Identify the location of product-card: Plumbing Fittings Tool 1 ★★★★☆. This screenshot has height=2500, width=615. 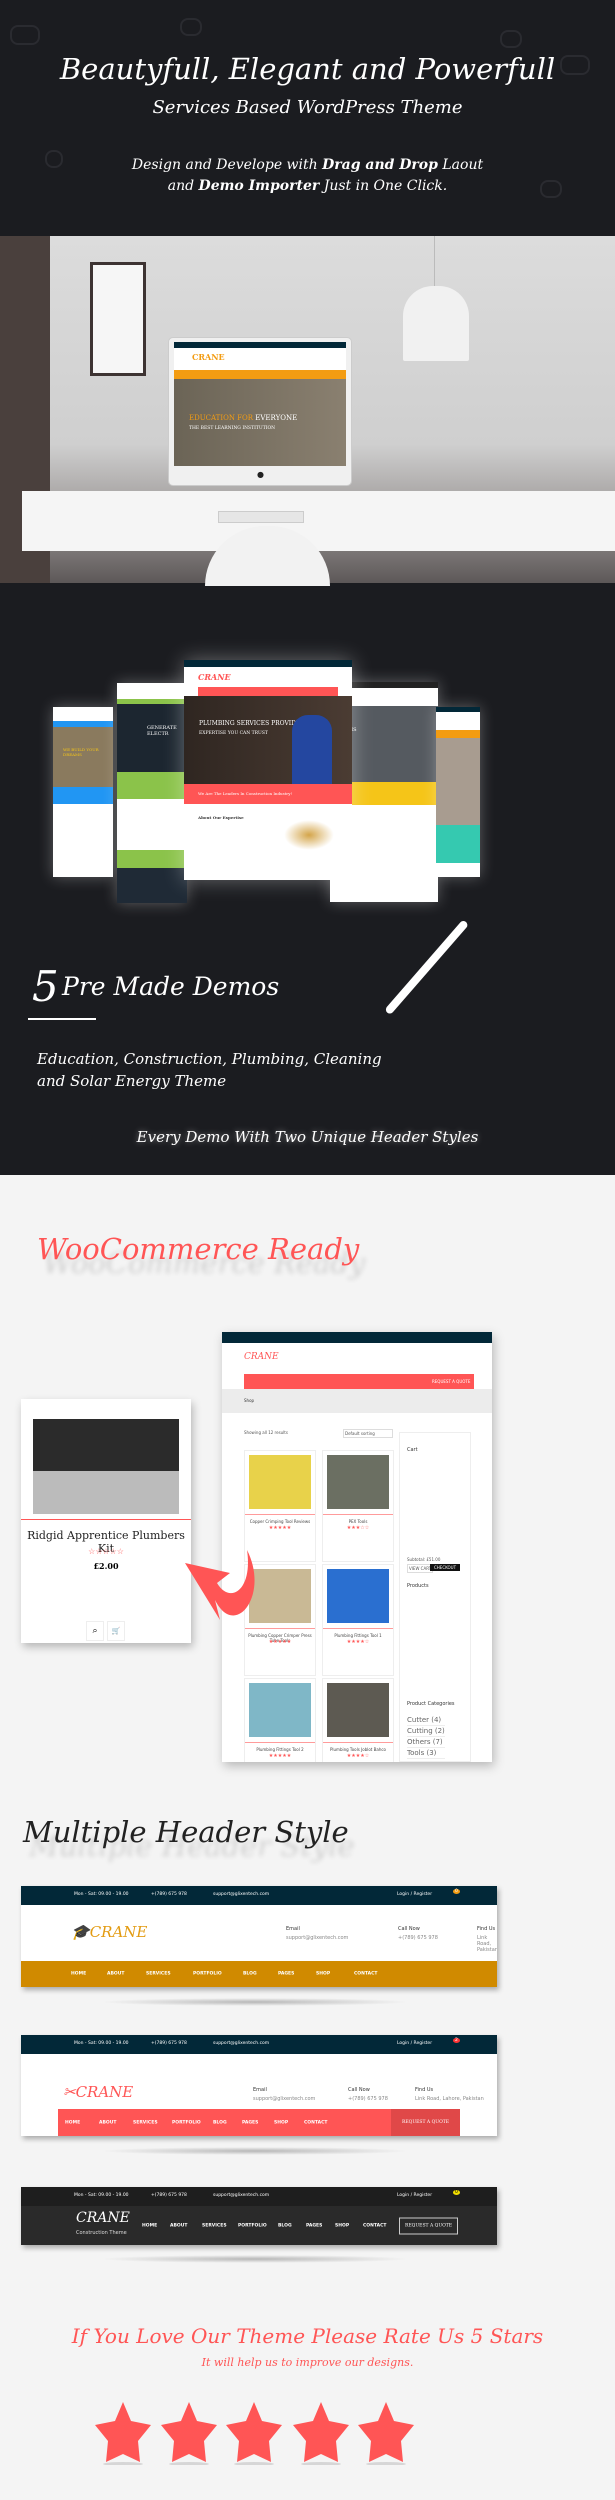
(358, 1620).